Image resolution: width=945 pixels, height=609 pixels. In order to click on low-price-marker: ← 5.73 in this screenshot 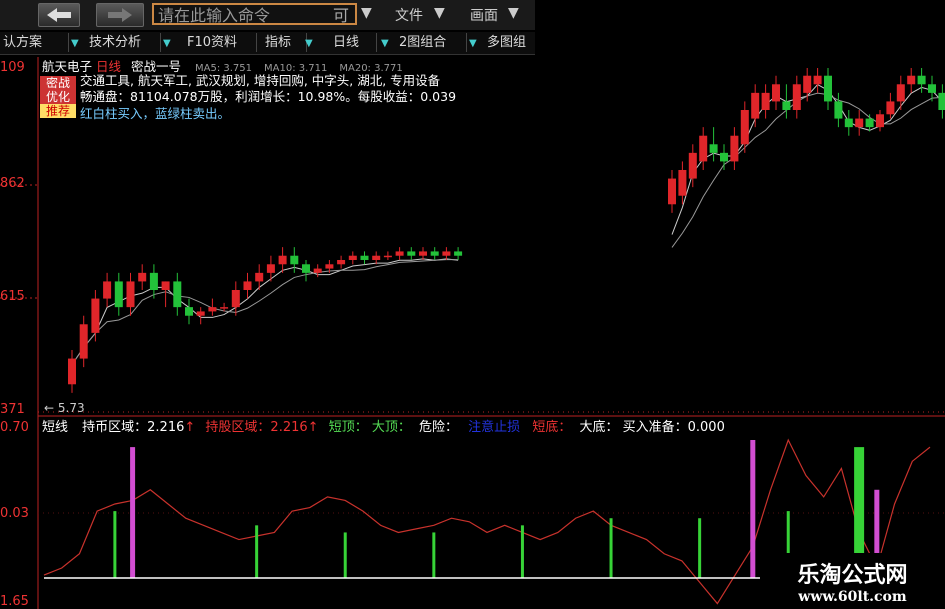, I will do `click(64, 408)`.